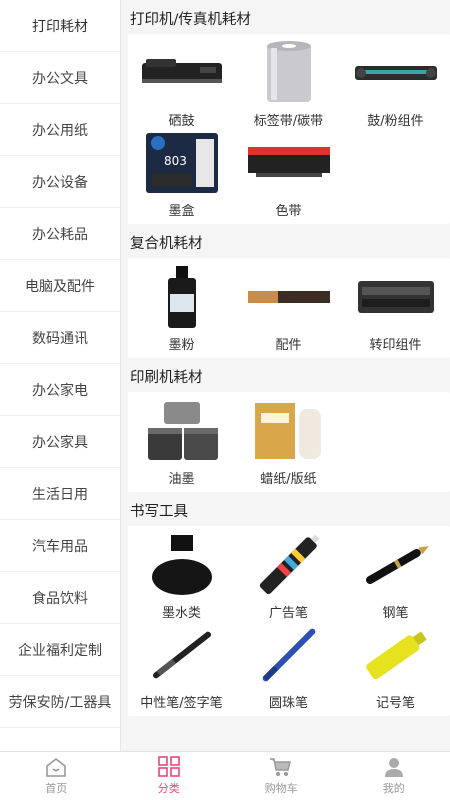 Image resolution: width=450 pixels, height=800 pixels. What do you see at coordinates (288, 345) in the screenshot?
I see `product-label: 配件` at bounding box center [288, 345].